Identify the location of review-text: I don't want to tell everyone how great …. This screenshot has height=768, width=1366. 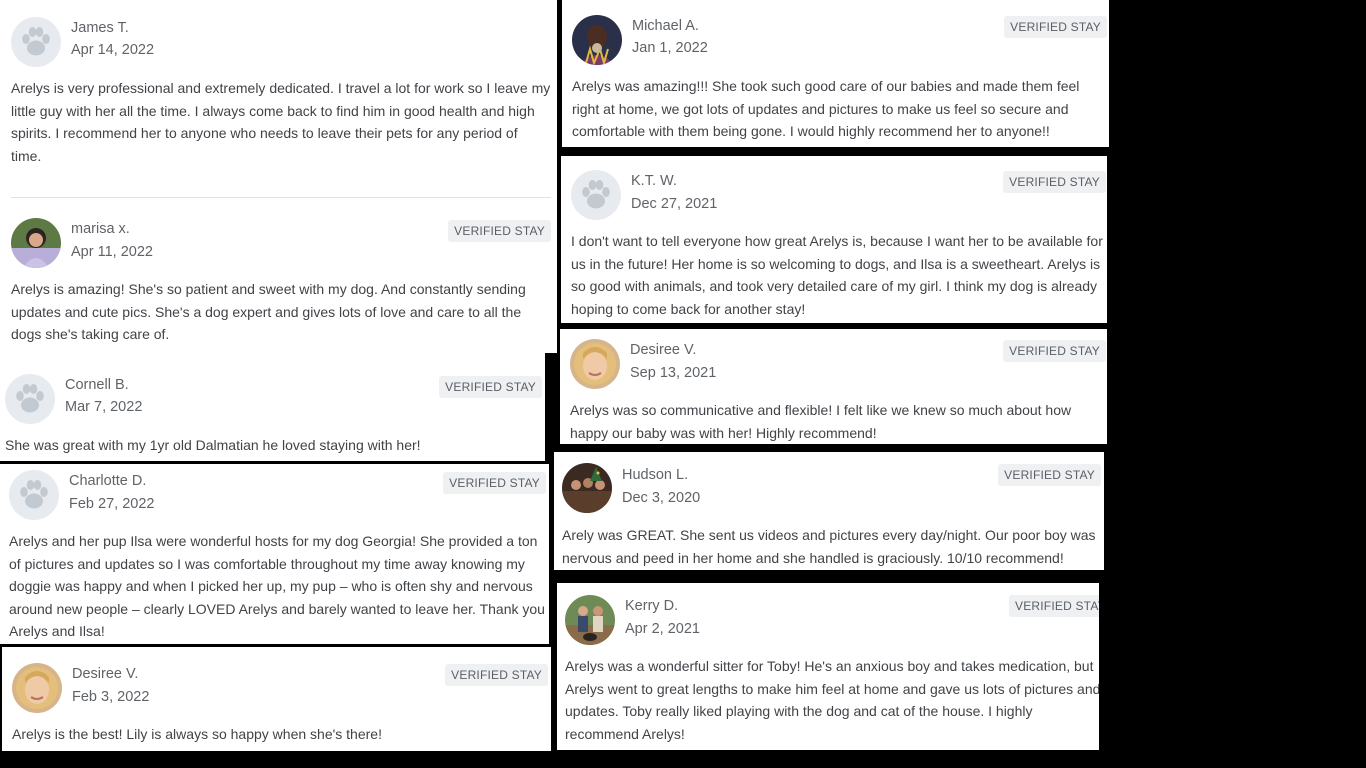
(837, 275).